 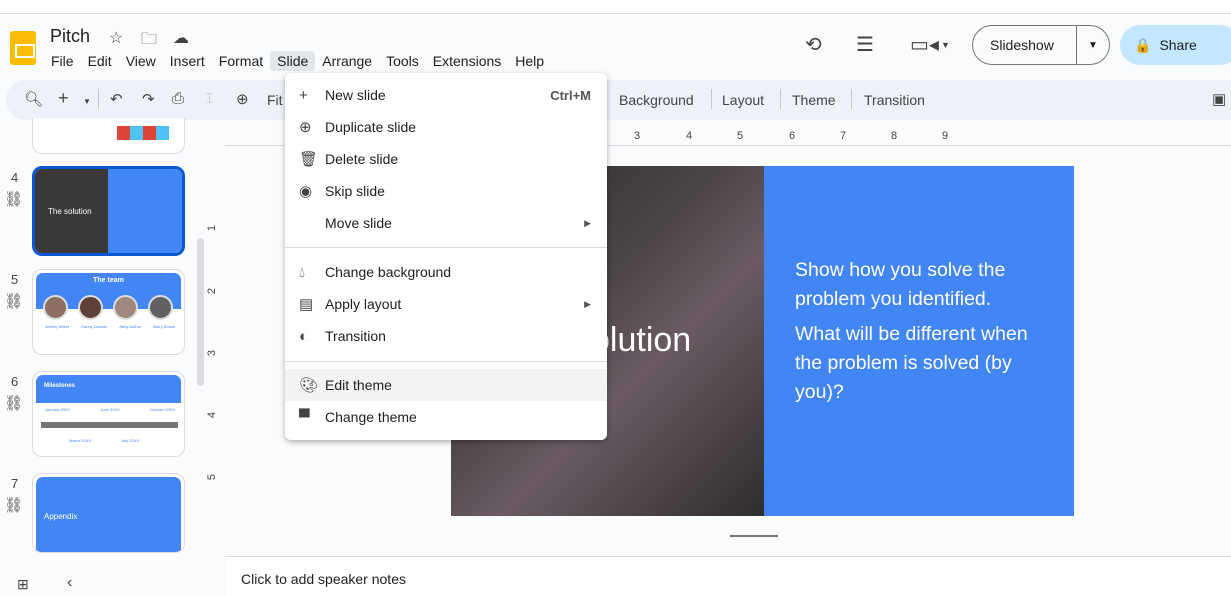 I want to click on paint-roller-icon: ▀, so click(x=304, y=417).